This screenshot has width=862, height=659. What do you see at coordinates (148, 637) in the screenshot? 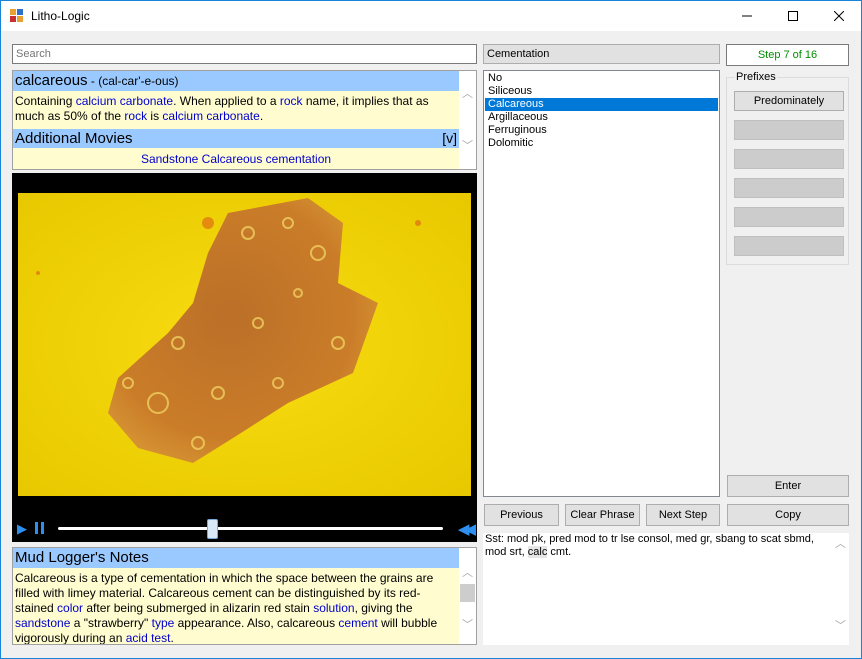
I see `glossary-link: acid test` at bounding box center [148, 637].